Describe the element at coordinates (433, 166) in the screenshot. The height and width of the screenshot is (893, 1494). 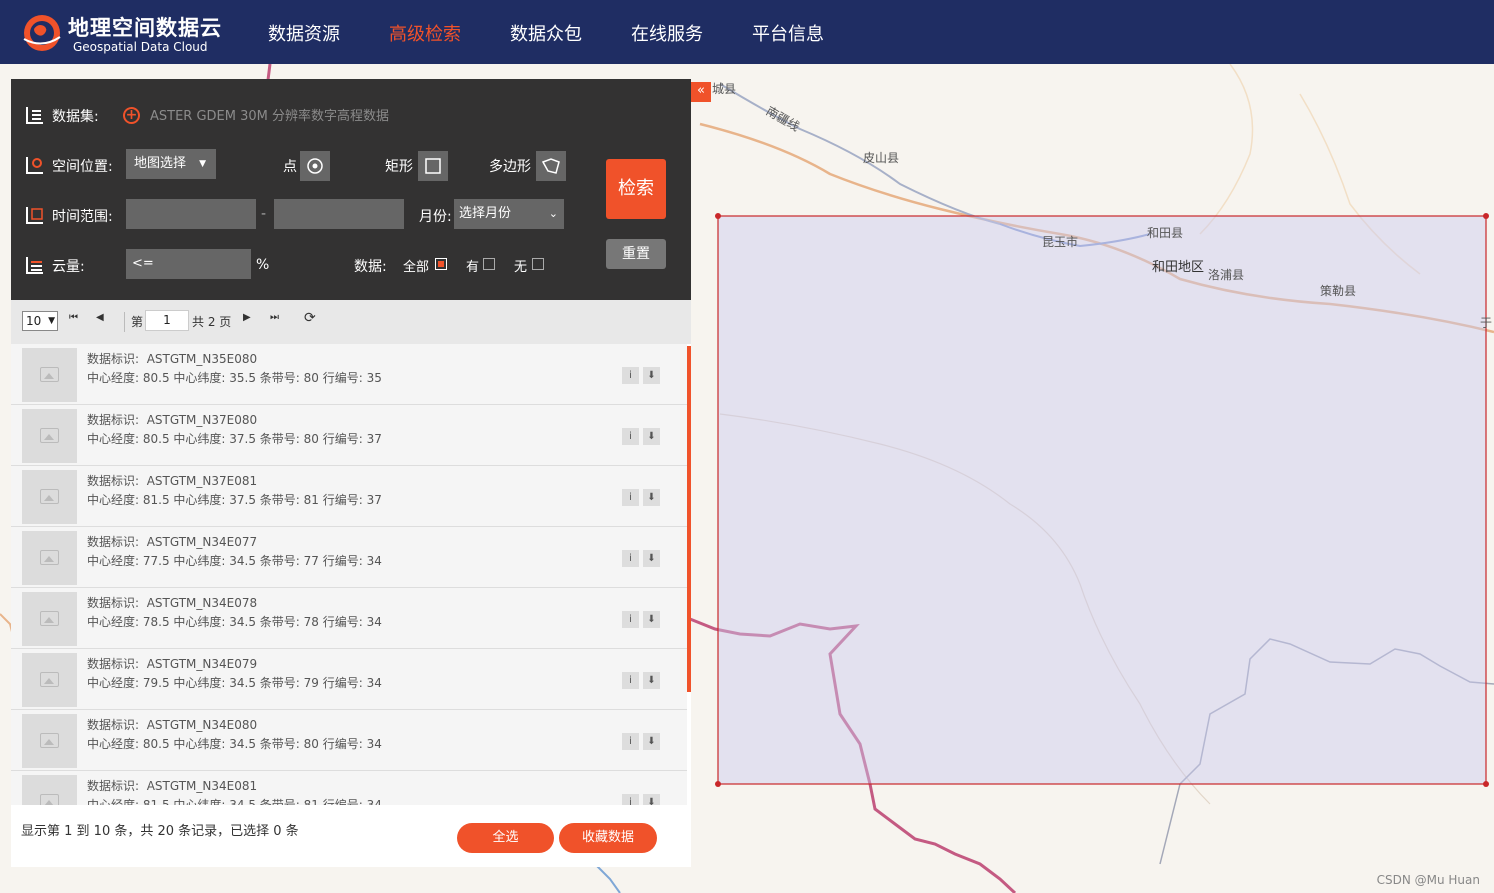
I see `rect-tool-button` at that location.